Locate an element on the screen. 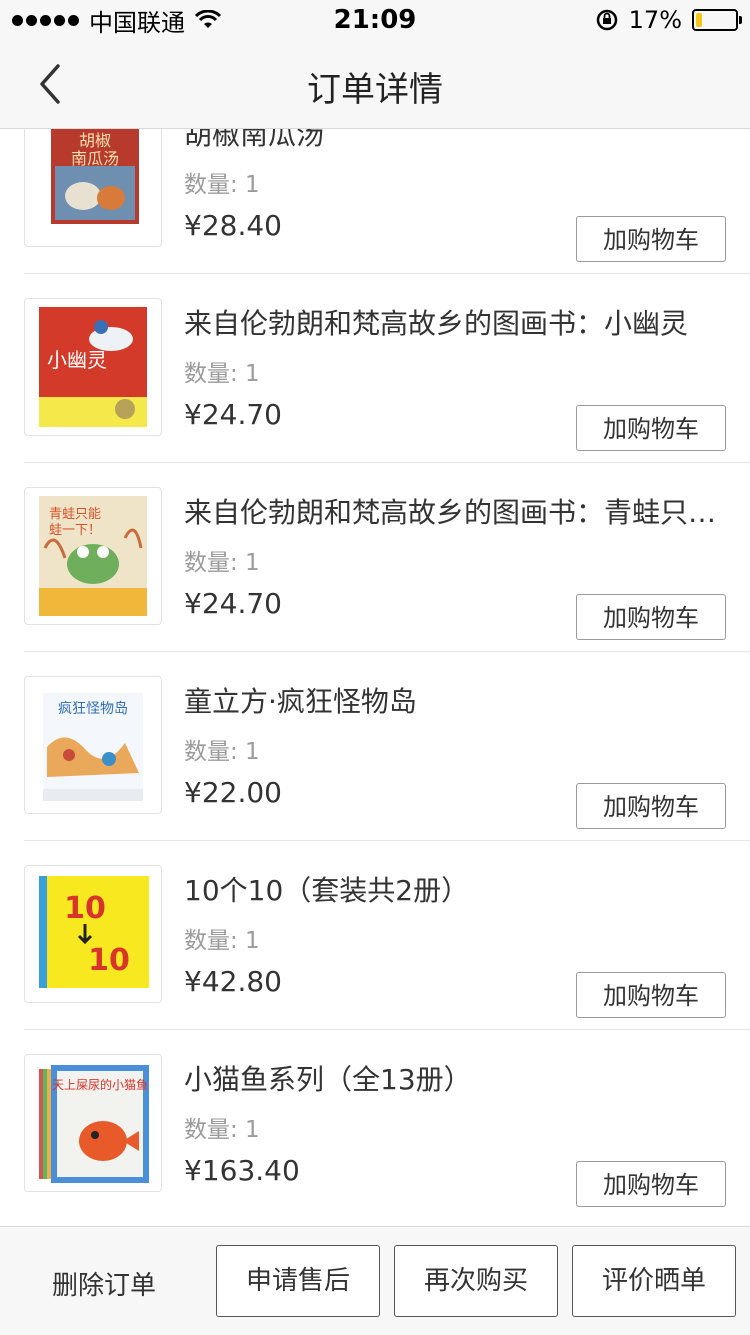  product-title: 胡椒南瓜汤 is located at coordinates (454, 141).